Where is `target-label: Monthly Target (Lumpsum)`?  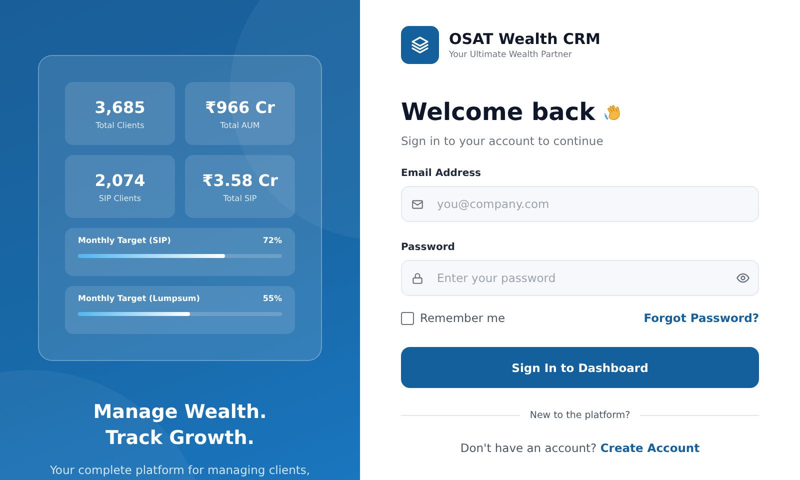
target-label: Monthly Target (Lumpsum) is located at coordinates (139, 298).